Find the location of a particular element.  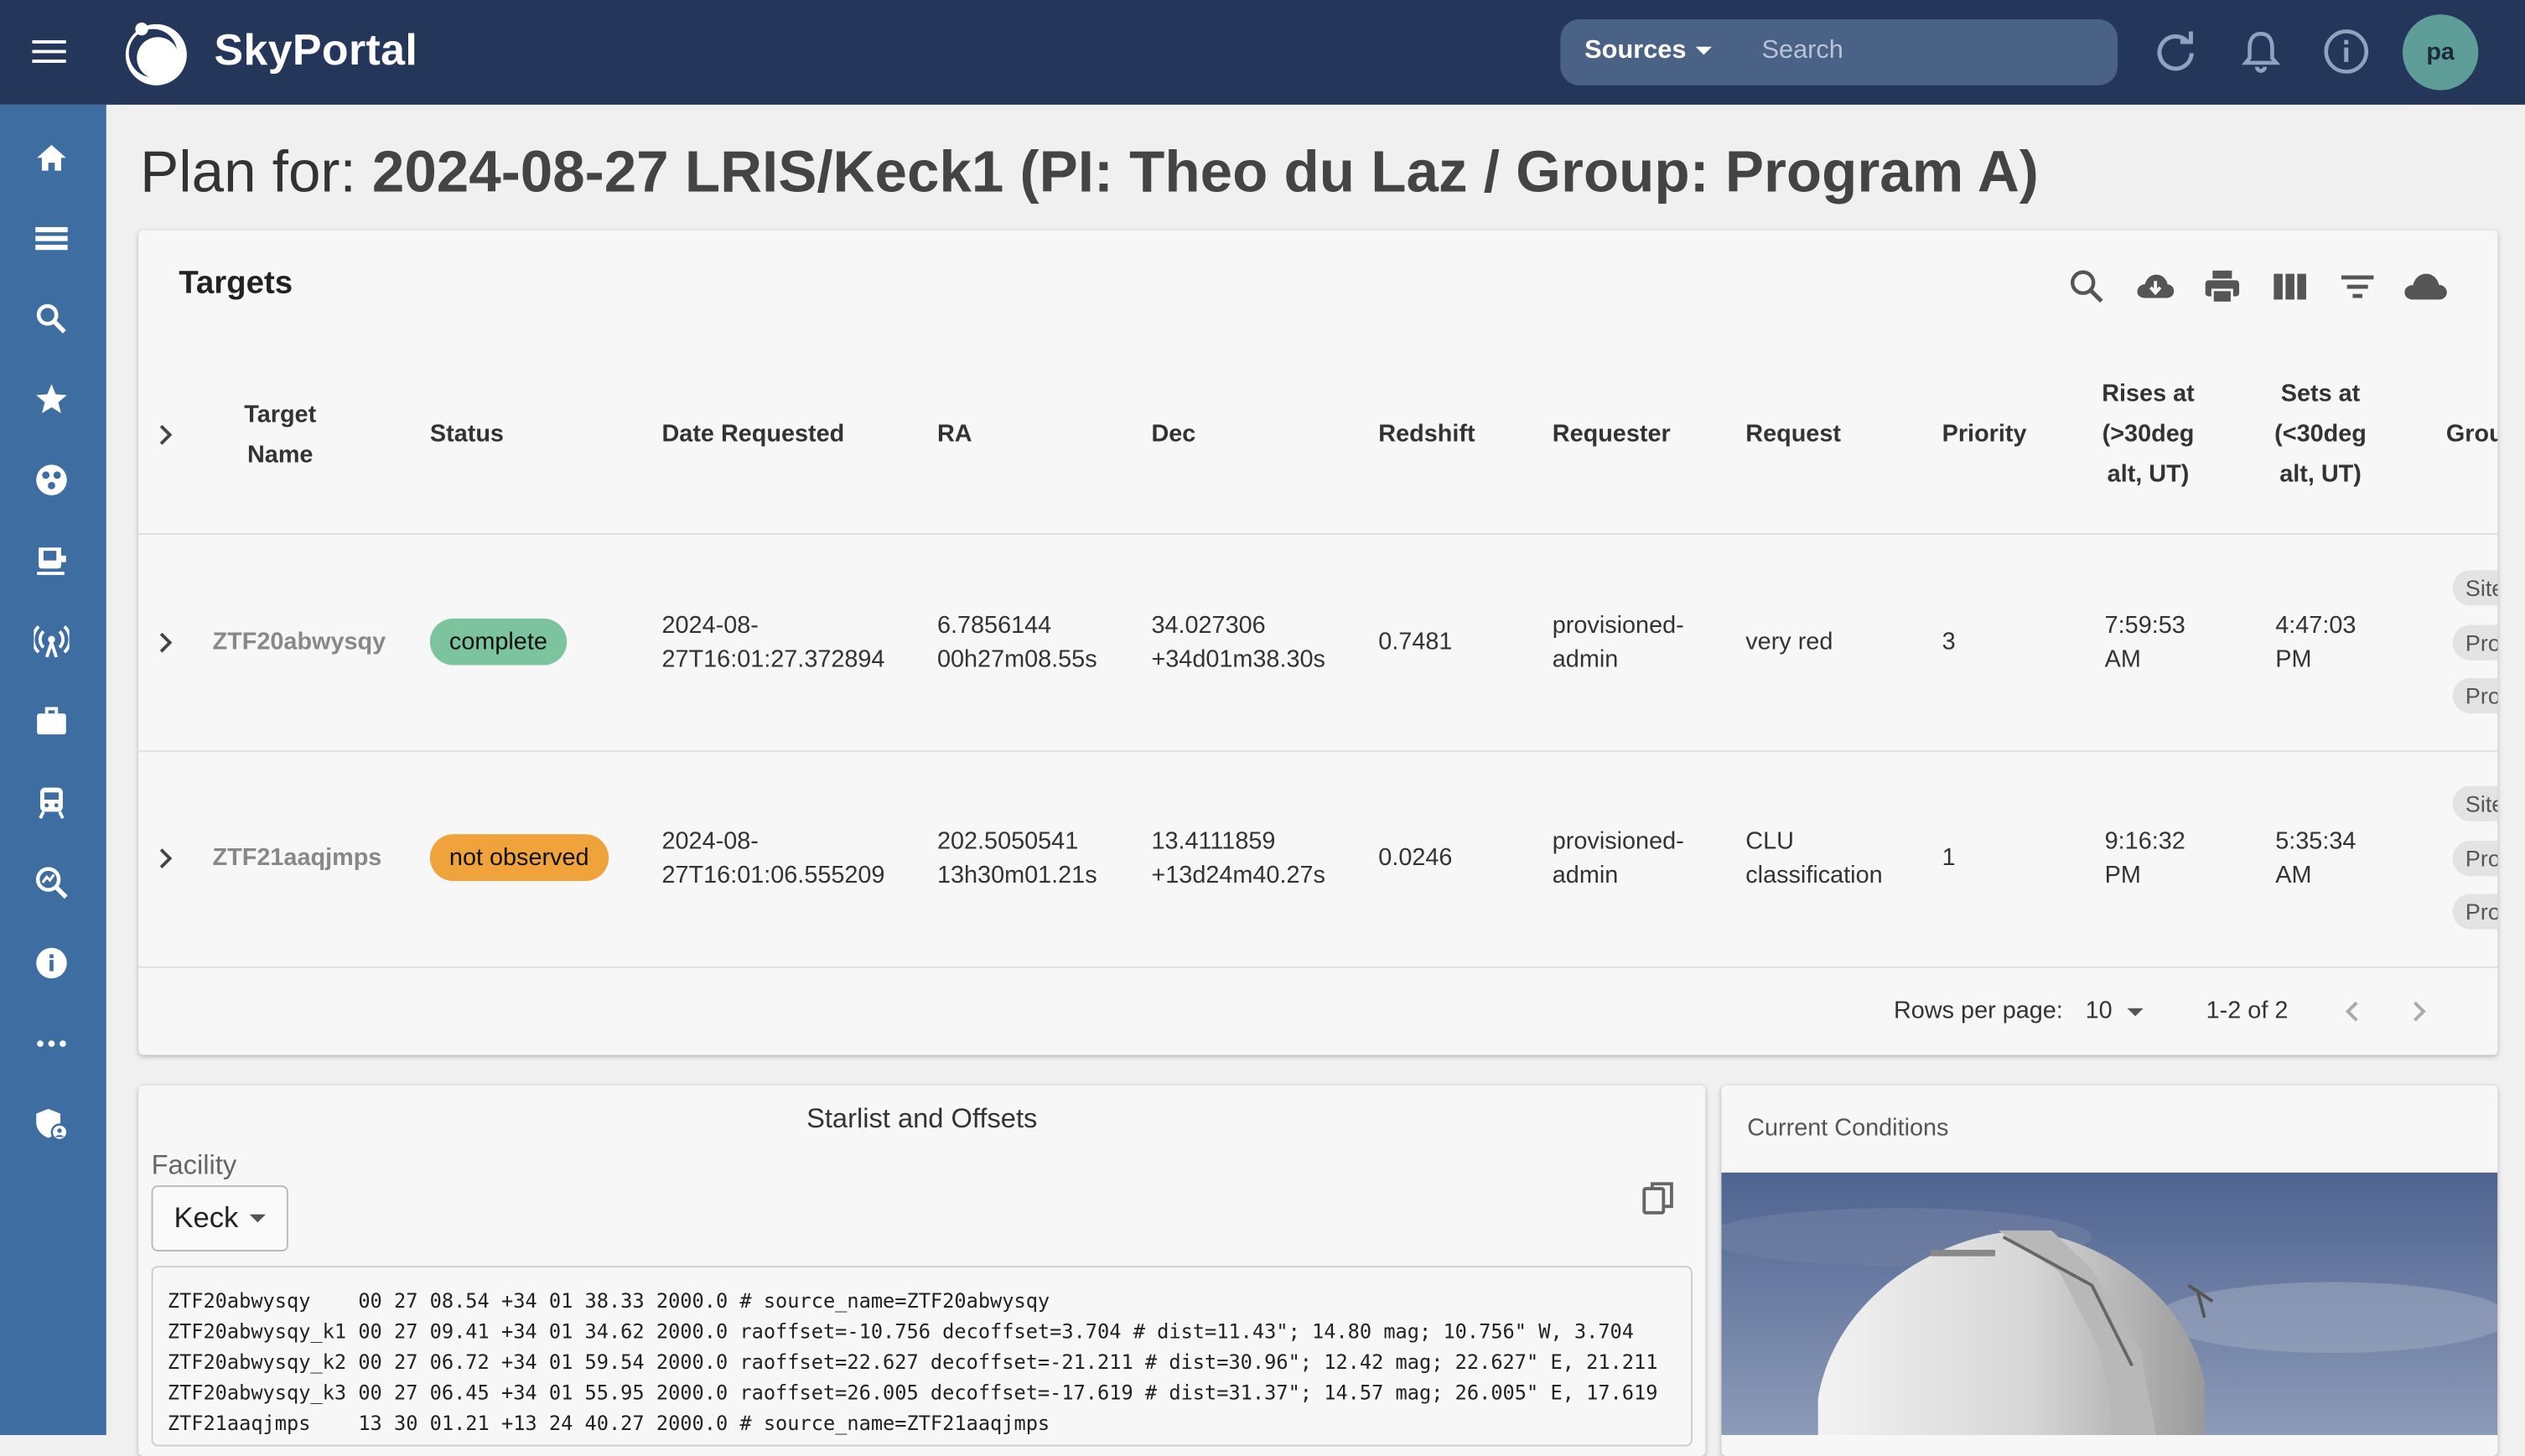

sets-at-ampm: PM is located at coordinates (2293, 659).